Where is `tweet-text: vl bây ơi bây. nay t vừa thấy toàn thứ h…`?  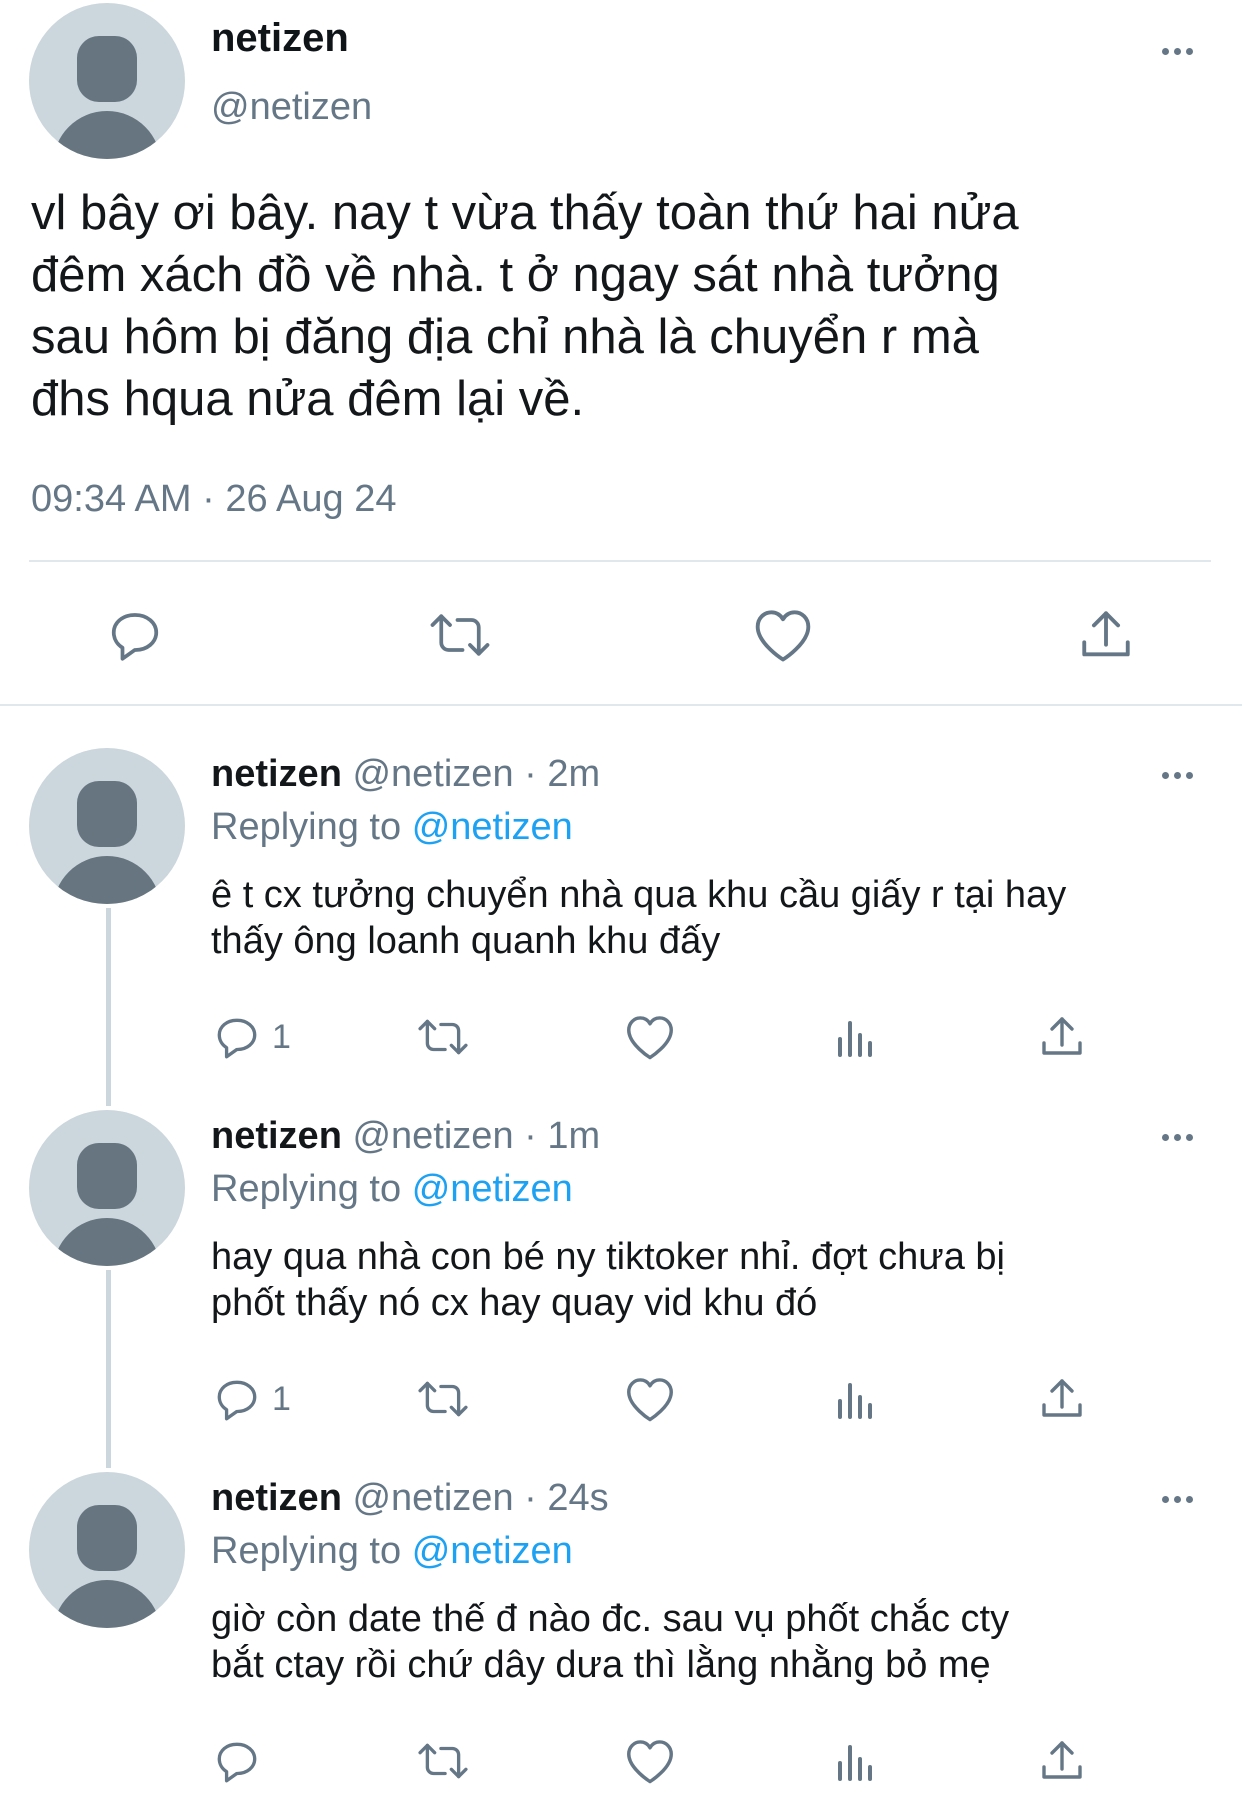
tweet-text: vl bây ơi bây. nay t vừa thấy toàn thứ h… is located at coordinates (525, 306).